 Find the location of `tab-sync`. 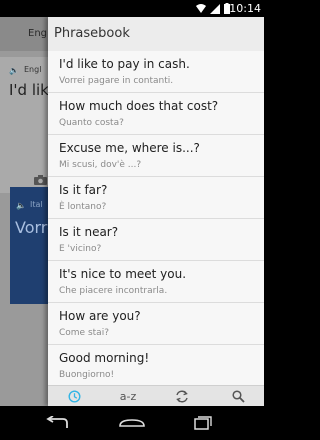

tab-sync is located at coordinates (182, 396).